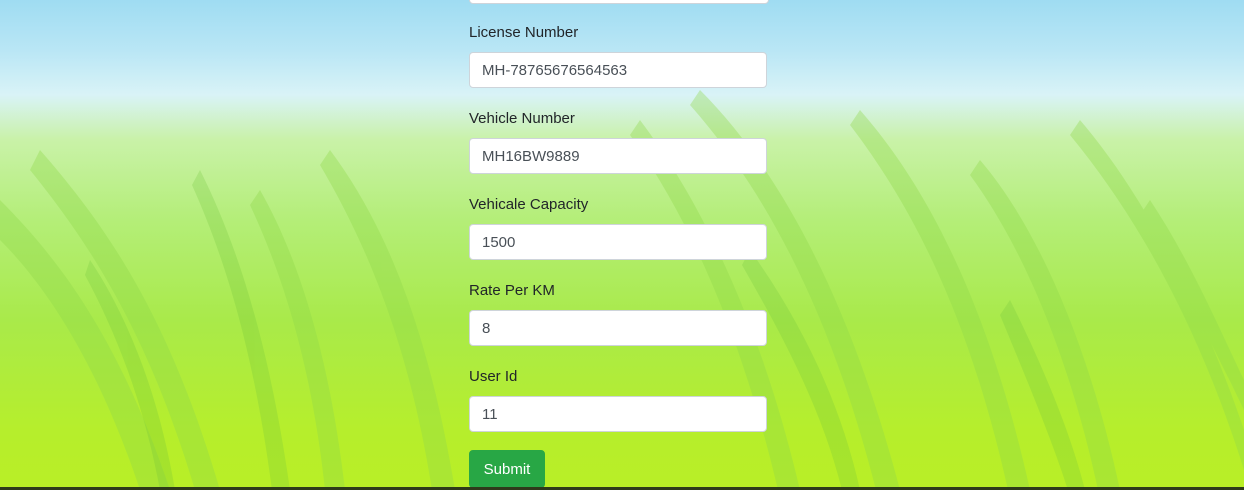 The image size is (1244, 490). What do you see at coordinates (618, 242) in the screenshot?
I see `vehicle-capacity-input` at bounding box center [618, 242].